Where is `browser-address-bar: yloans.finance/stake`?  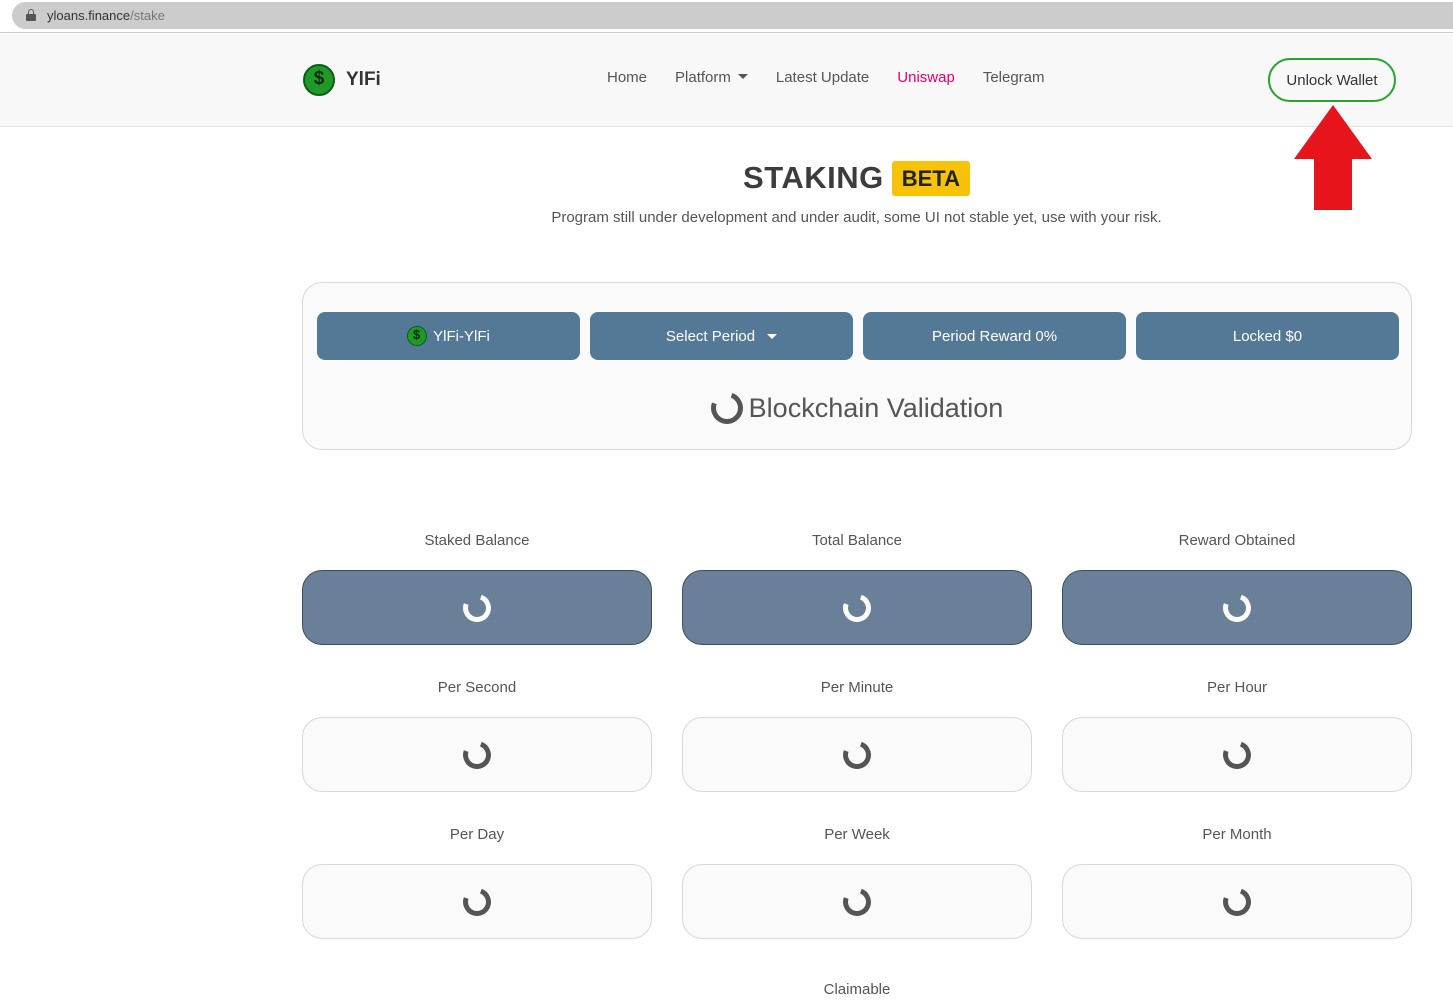 browser-address-bar: yloans.finance/stake is located at coordinates (726, 16).